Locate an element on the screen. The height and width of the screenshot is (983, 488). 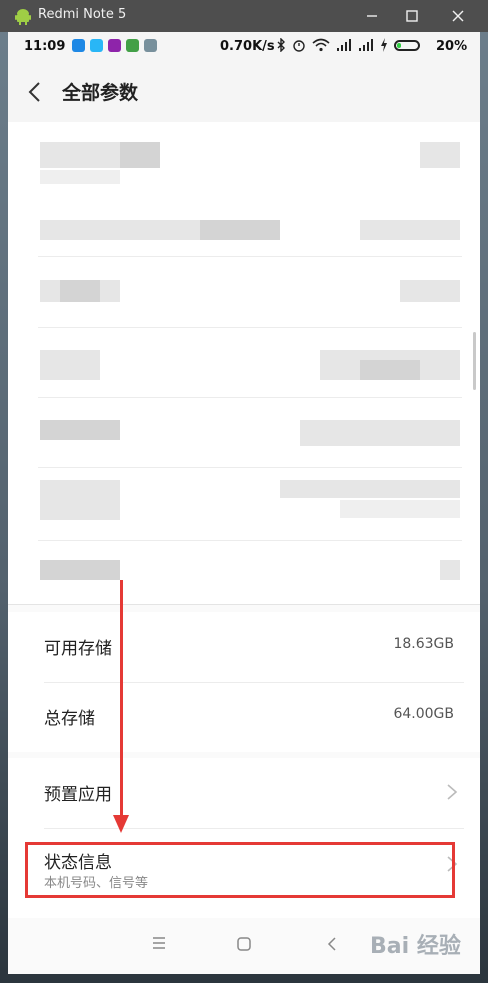
preinstalled-apps-row: 预置应用 is located at coordinates (244, 793).